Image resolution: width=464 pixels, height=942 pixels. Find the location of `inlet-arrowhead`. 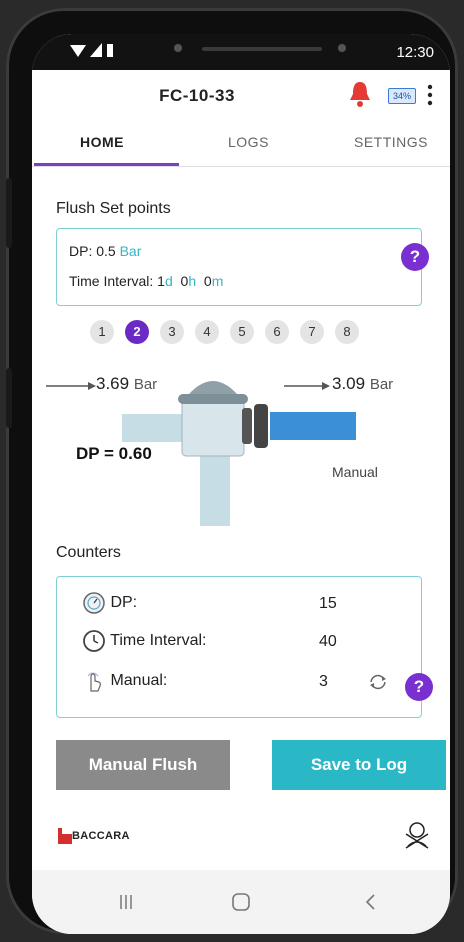

inlet-arrowhead is located at coordinates (92, 386).